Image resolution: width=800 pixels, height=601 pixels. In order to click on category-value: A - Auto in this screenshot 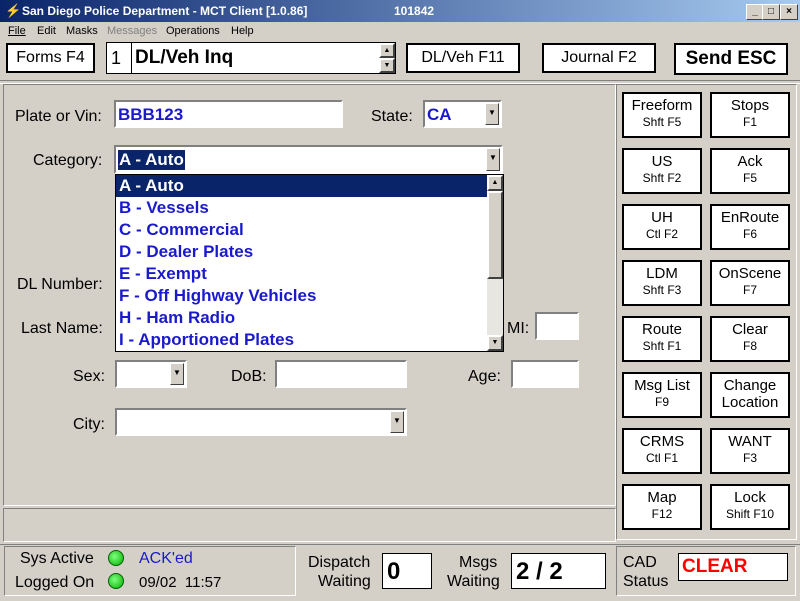, I will do `click(151, 160)`.